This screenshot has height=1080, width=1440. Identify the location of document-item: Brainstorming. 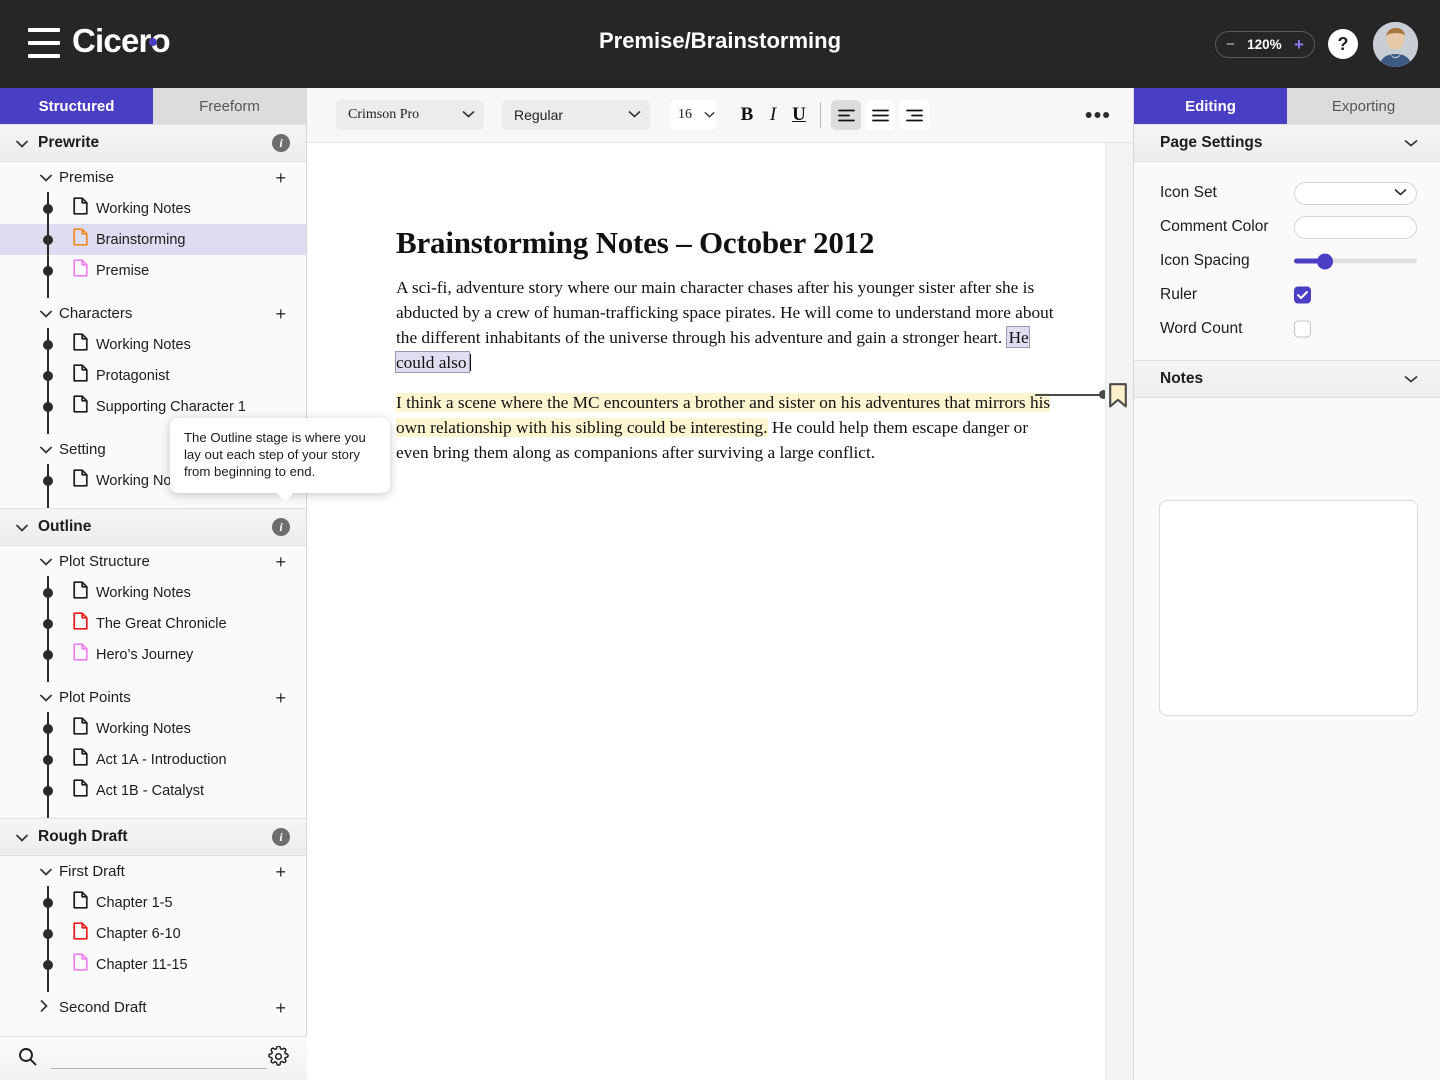
(153, 239).